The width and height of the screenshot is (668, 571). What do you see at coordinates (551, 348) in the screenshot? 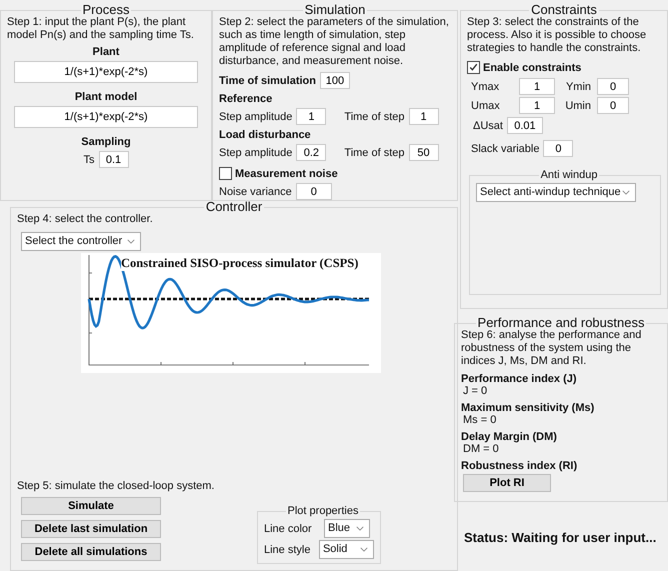
I see `instructions-text: Step 6: analyse the performance and robustness of the system using the indices J, Ms, DM and RI.` at bounding box center [551, 348].